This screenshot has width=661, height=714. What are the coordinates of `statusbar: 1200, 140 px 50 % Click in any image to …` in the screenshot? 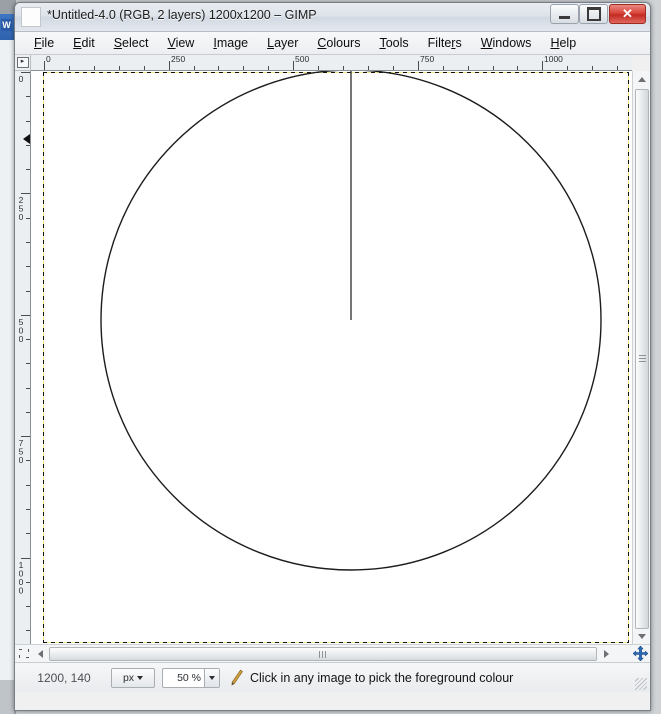 It's located at (332, 677).